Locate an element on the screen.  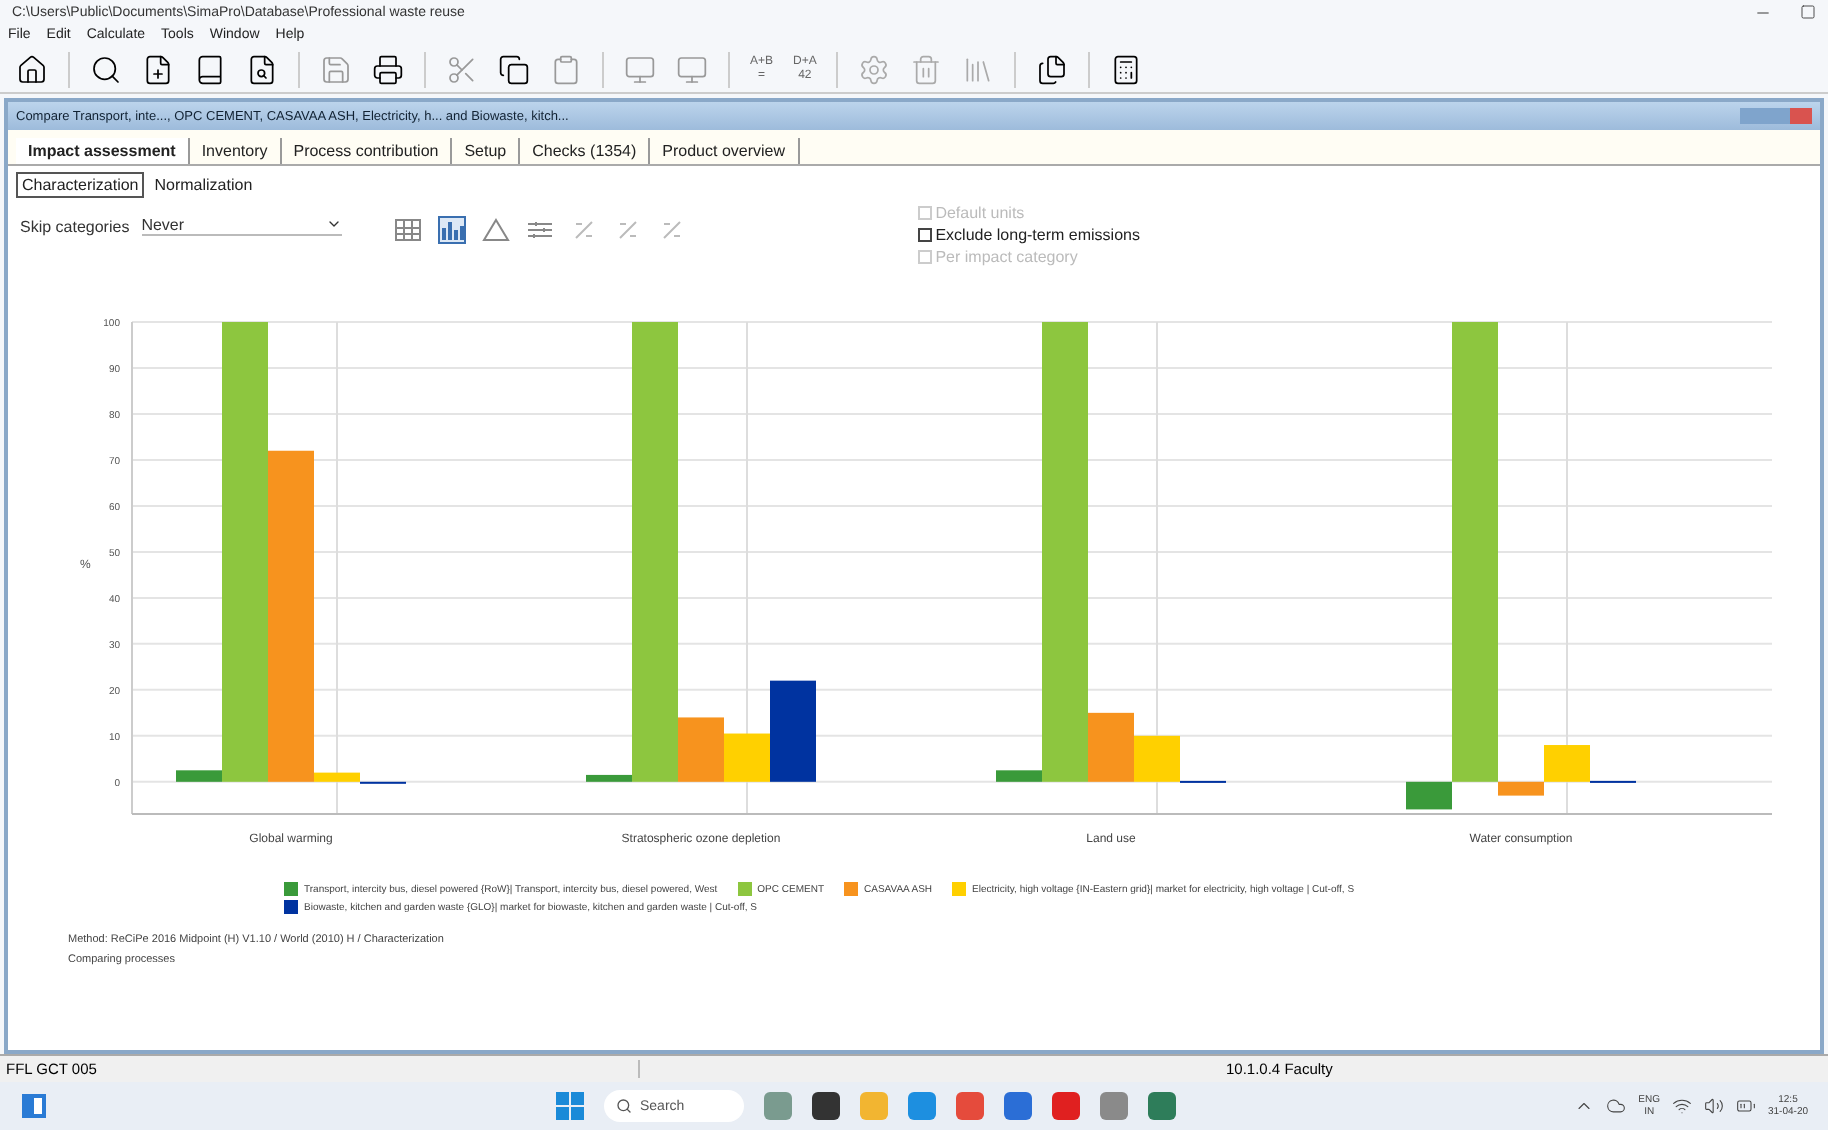
gear-icon is located at coordinates (874, 69).